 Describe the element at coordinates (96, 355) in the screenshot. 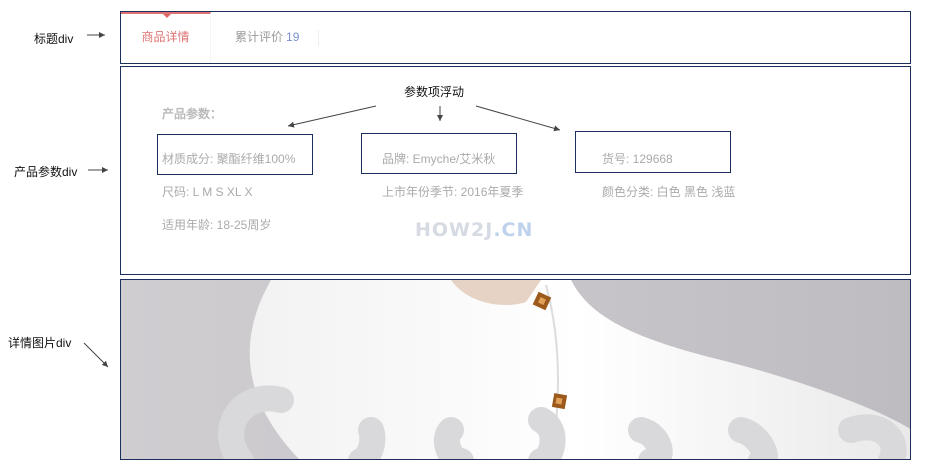

I see `arrow-to-image-div` at that location.